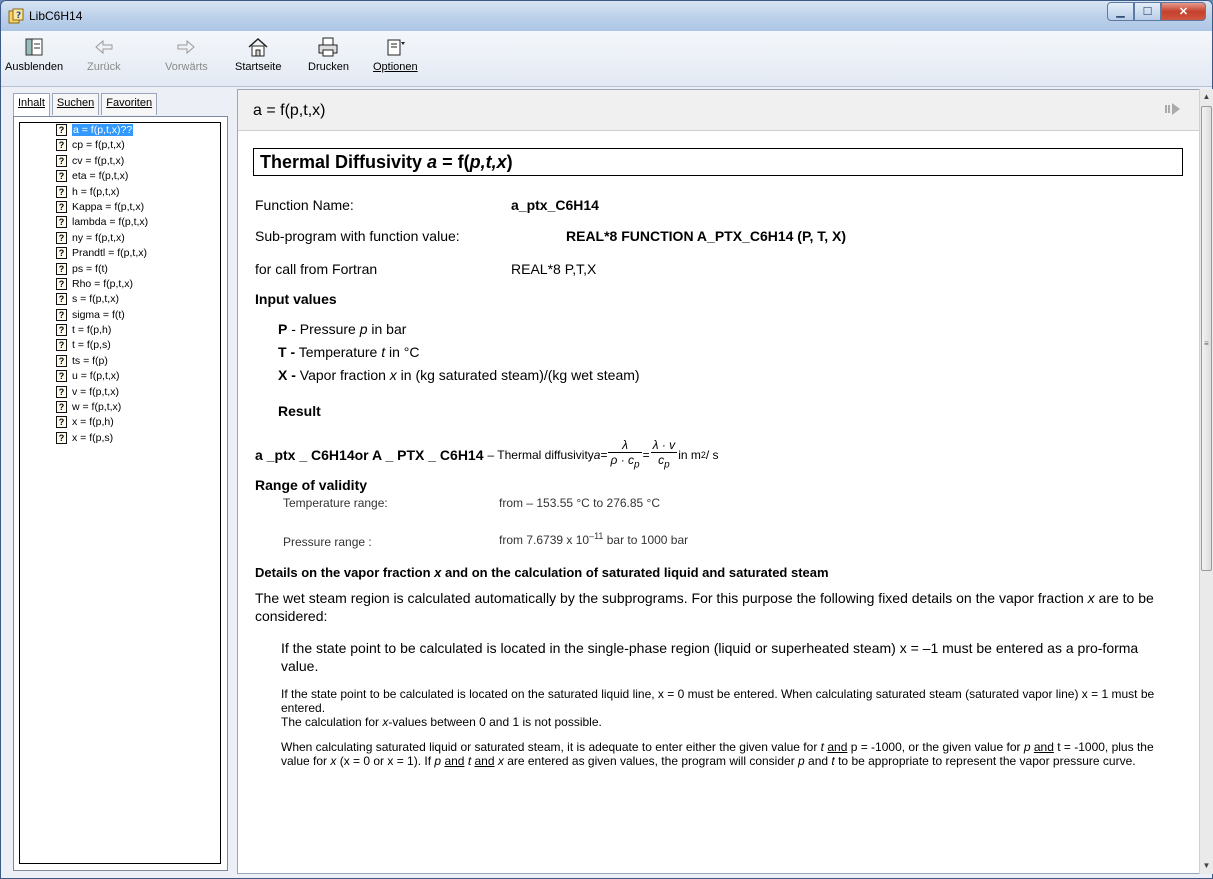 The width and height of the screenshot is (1213, 879). Describe the element at coordinates (484, 761) in the screenshot. I see `adequate-and-4: and` at that location.